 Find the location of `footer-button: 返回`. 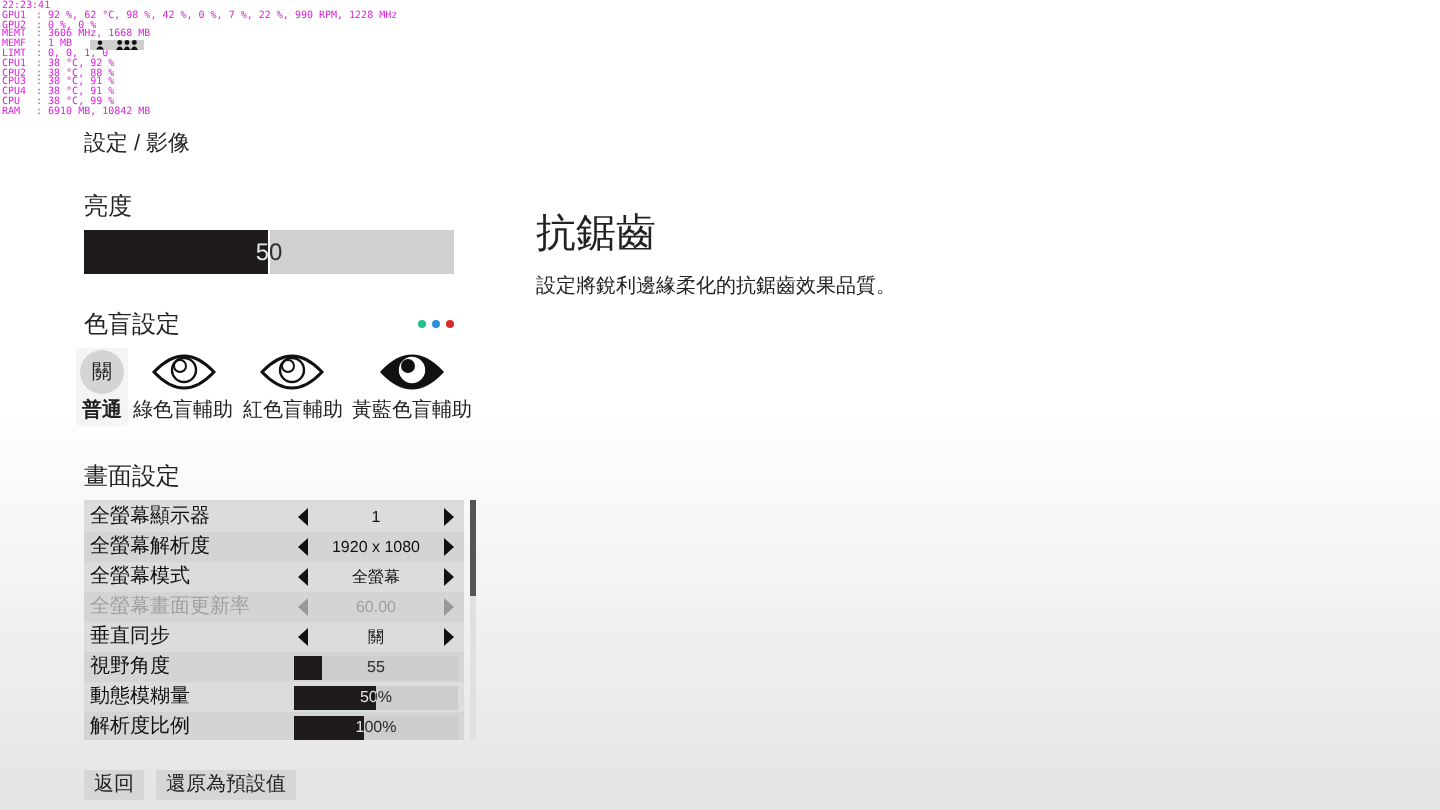

footer-button: 返回 is located at coordinates (114, 785).